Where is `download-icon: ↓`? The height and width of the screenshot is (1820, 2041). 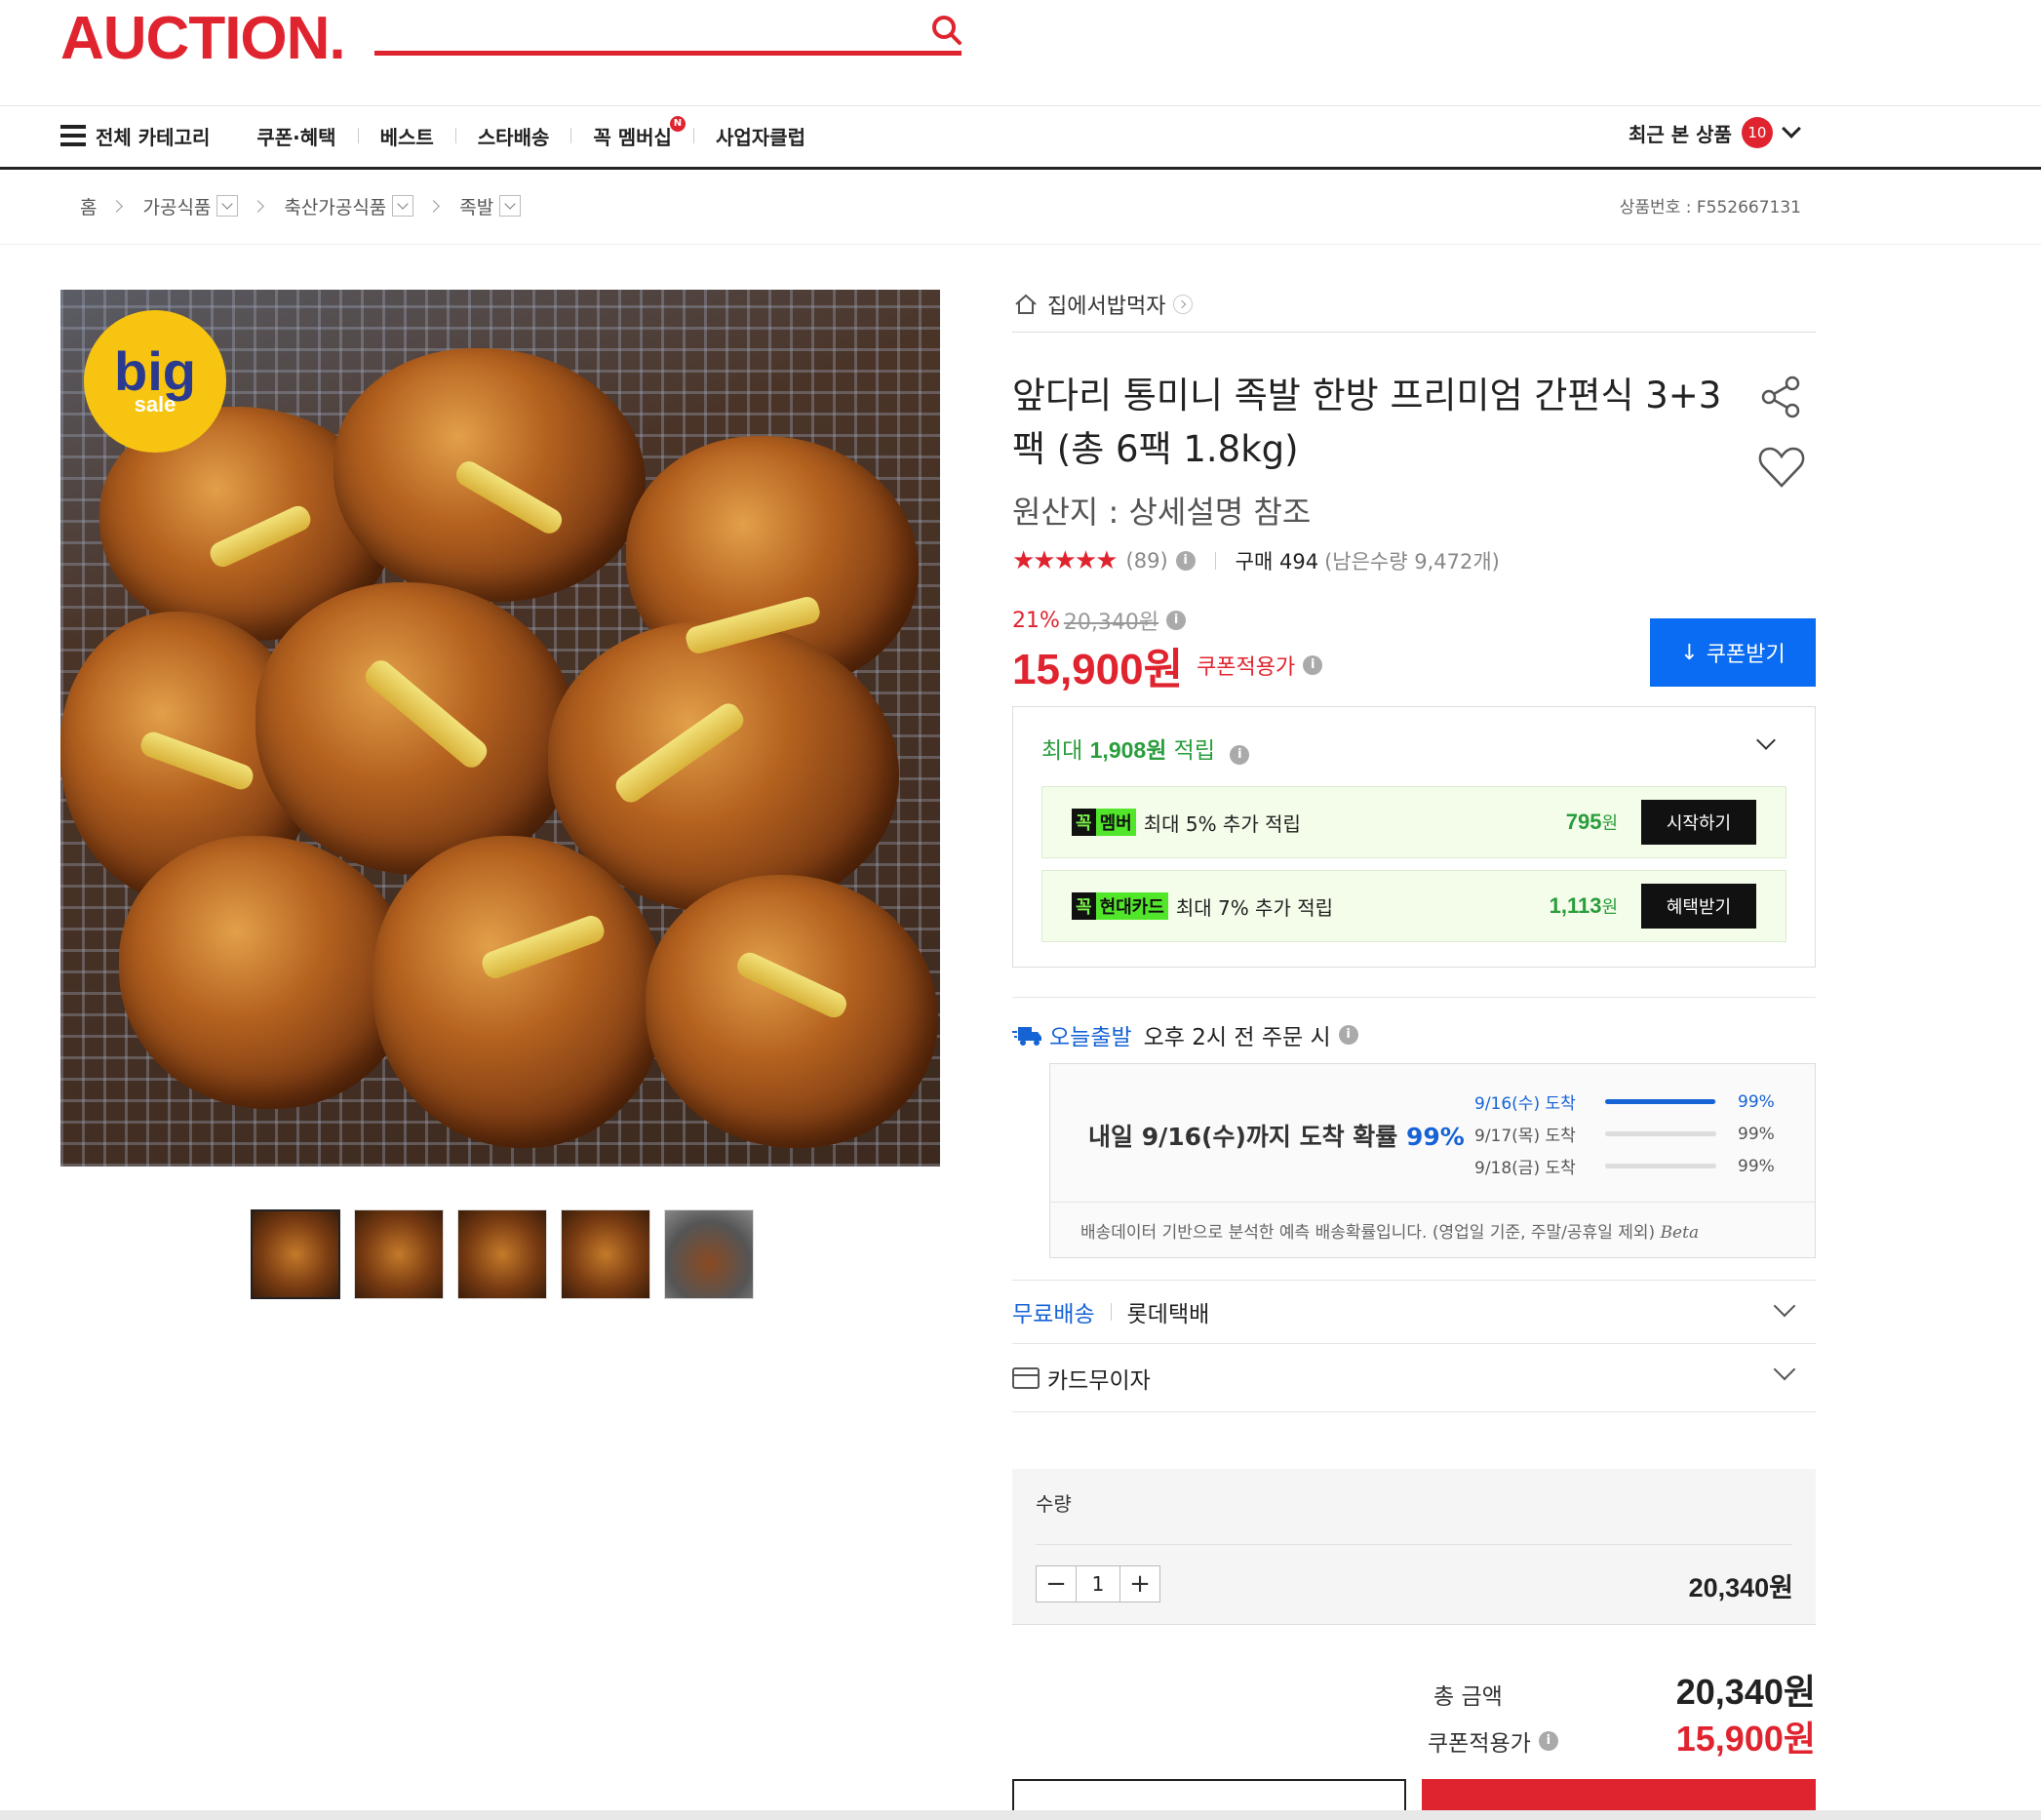
download-icon: ↓ is located at coordinates (1689, 652).